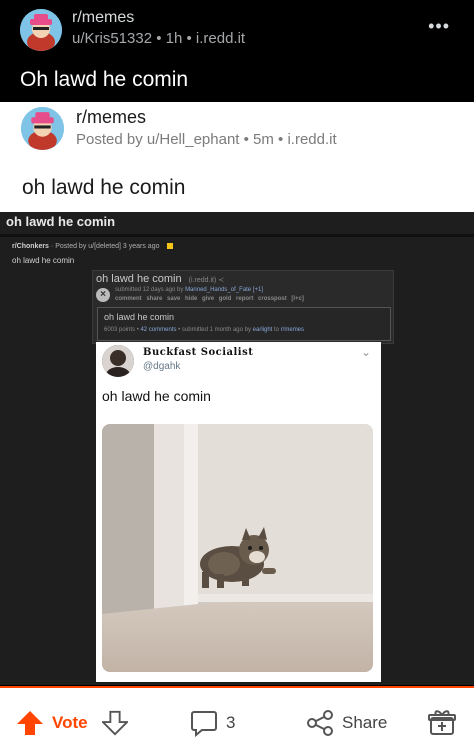  Describe the element at coordinates (218, 290) in the screenshot. I see `submitter-link: Manned_Hands_of_Fate` at that location.